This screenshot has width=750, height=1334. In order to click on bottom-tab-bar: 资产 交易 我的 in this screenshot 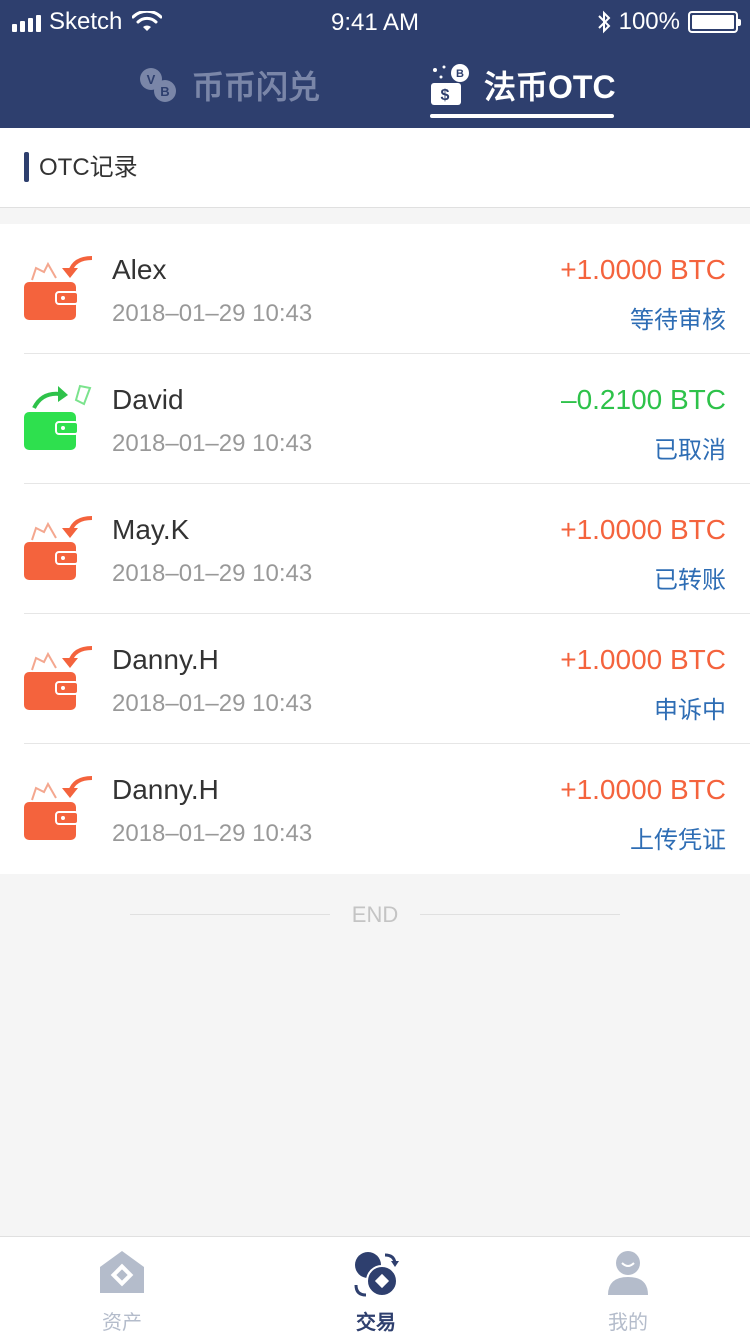, I will do `click(375, 1285)`.